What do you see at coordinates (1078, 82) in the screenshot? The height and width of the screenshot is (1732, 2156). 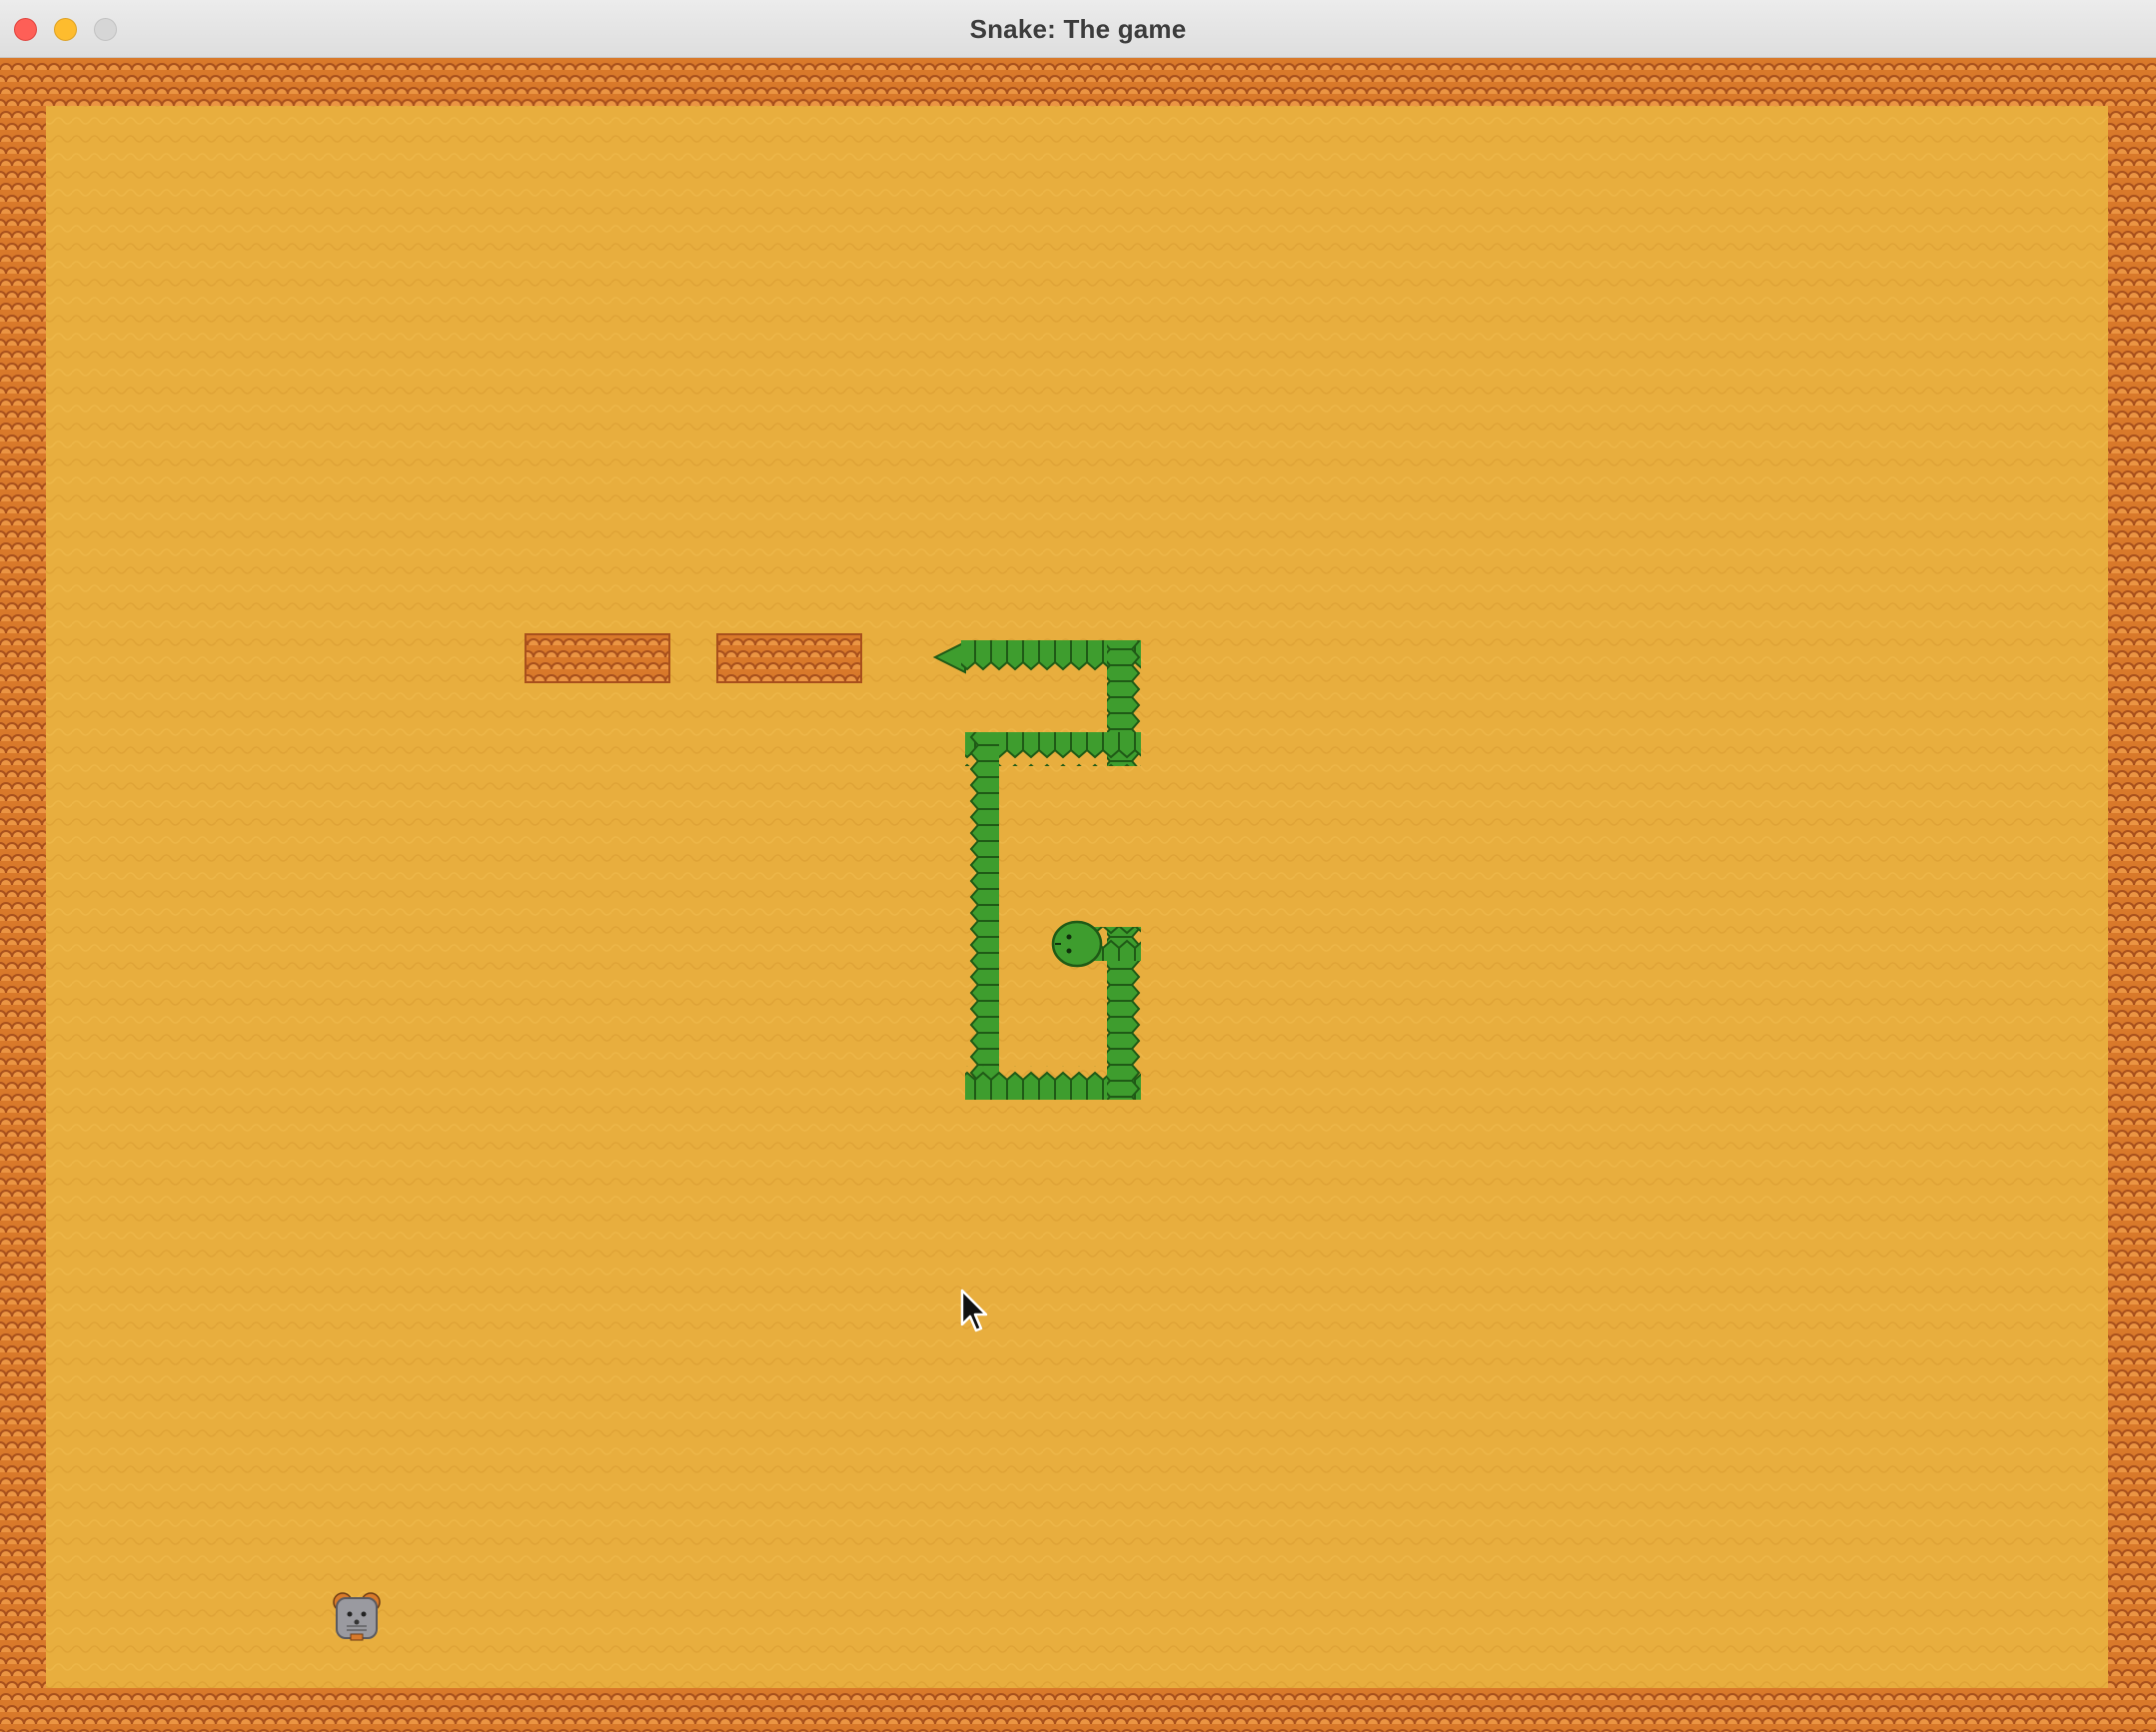 I see `wall-top` at bounding box center [1078, 82].